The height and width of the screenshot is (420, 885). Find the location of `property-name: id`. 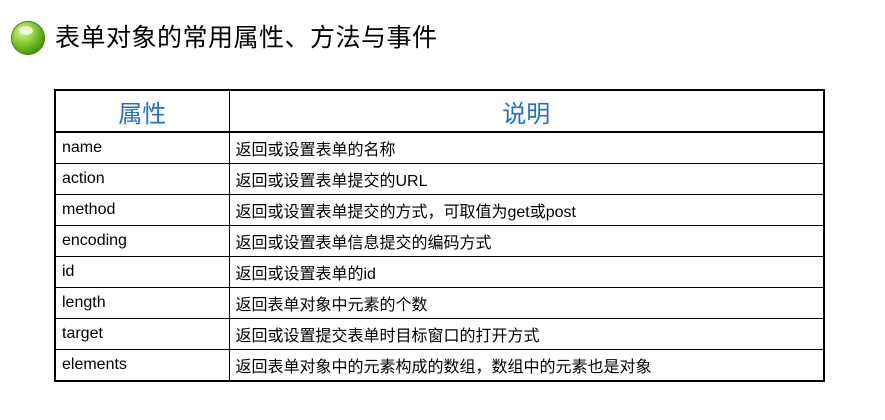

property-name: id is located at coordinates (142, 272).